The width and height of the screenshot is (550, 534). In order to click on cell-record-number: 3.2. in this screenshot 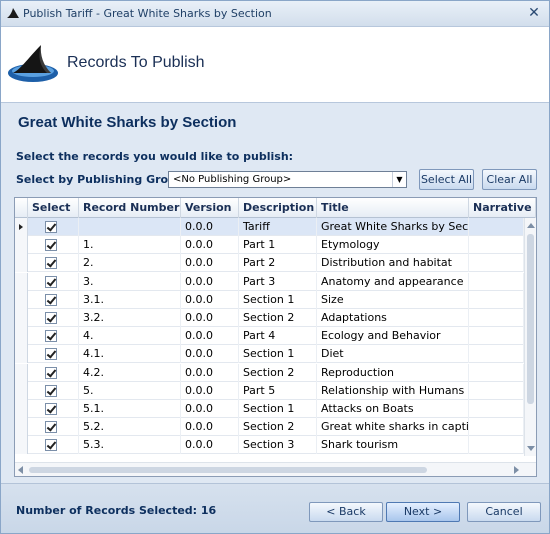, I will do `click(130, 318)`.